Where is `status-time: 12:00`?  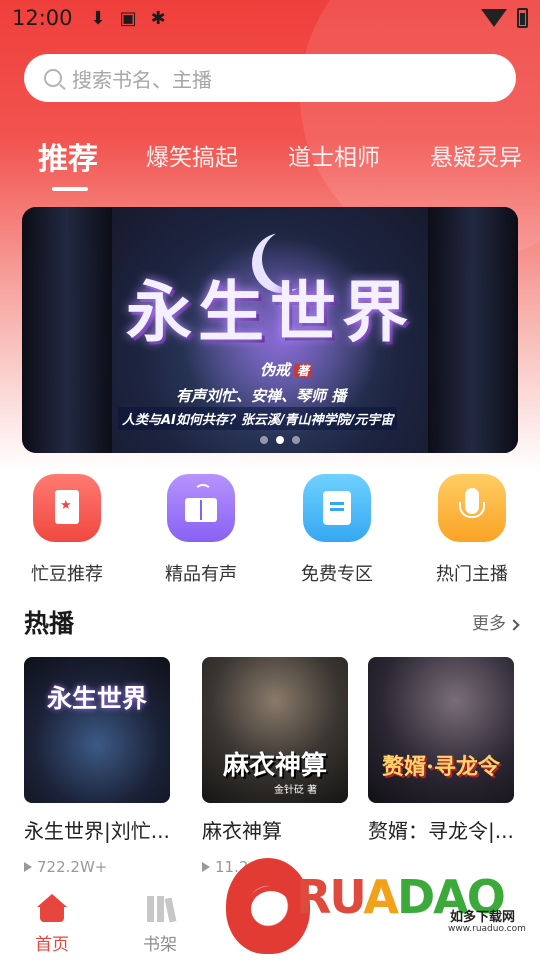
status-time: 12:00 is located at coordinates (42, 18).